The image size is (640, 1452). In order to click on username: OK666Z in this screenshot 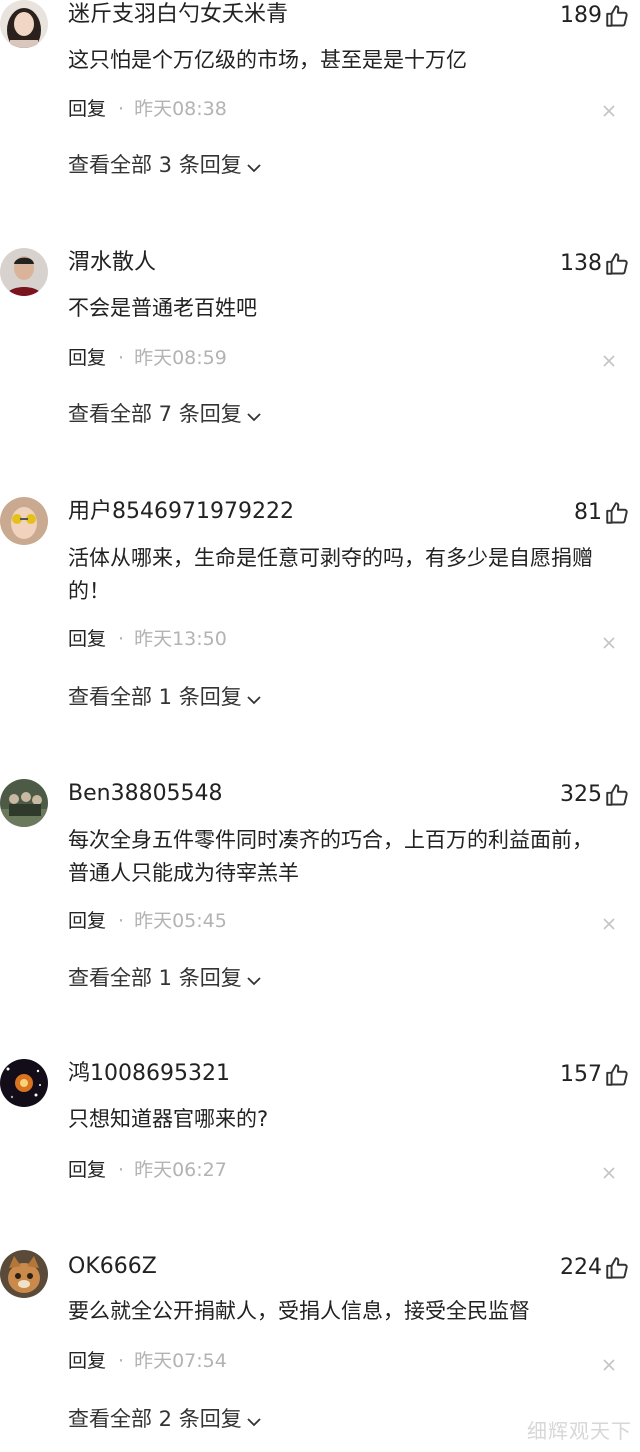, I will do `click(112, 1267)`.